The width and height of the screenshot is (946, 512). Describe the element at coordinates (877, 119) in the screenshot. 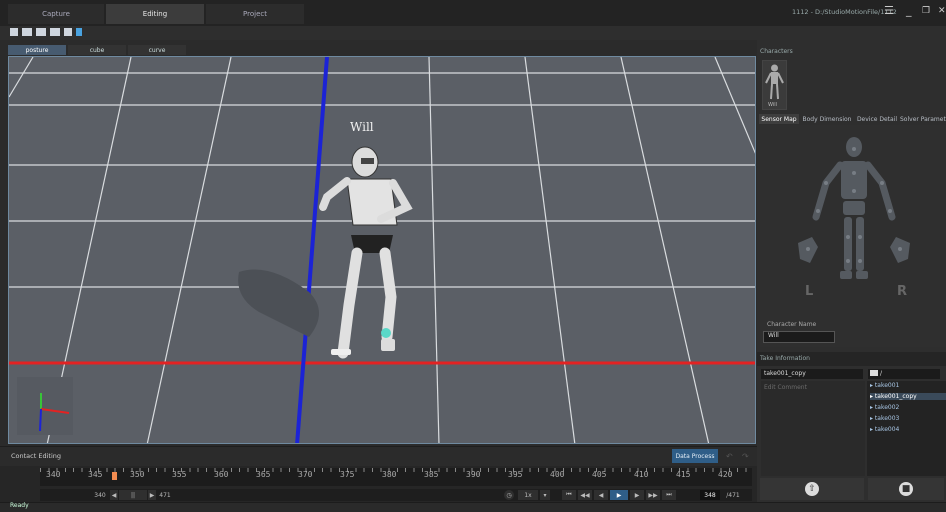

I see `tab-device-detail: Device Detail` at that location.